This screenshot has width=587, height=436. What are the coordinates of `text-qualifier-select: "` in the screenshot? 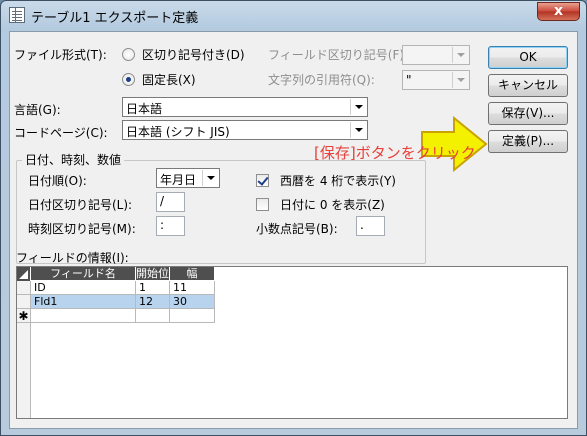 It's located at (436, 80).